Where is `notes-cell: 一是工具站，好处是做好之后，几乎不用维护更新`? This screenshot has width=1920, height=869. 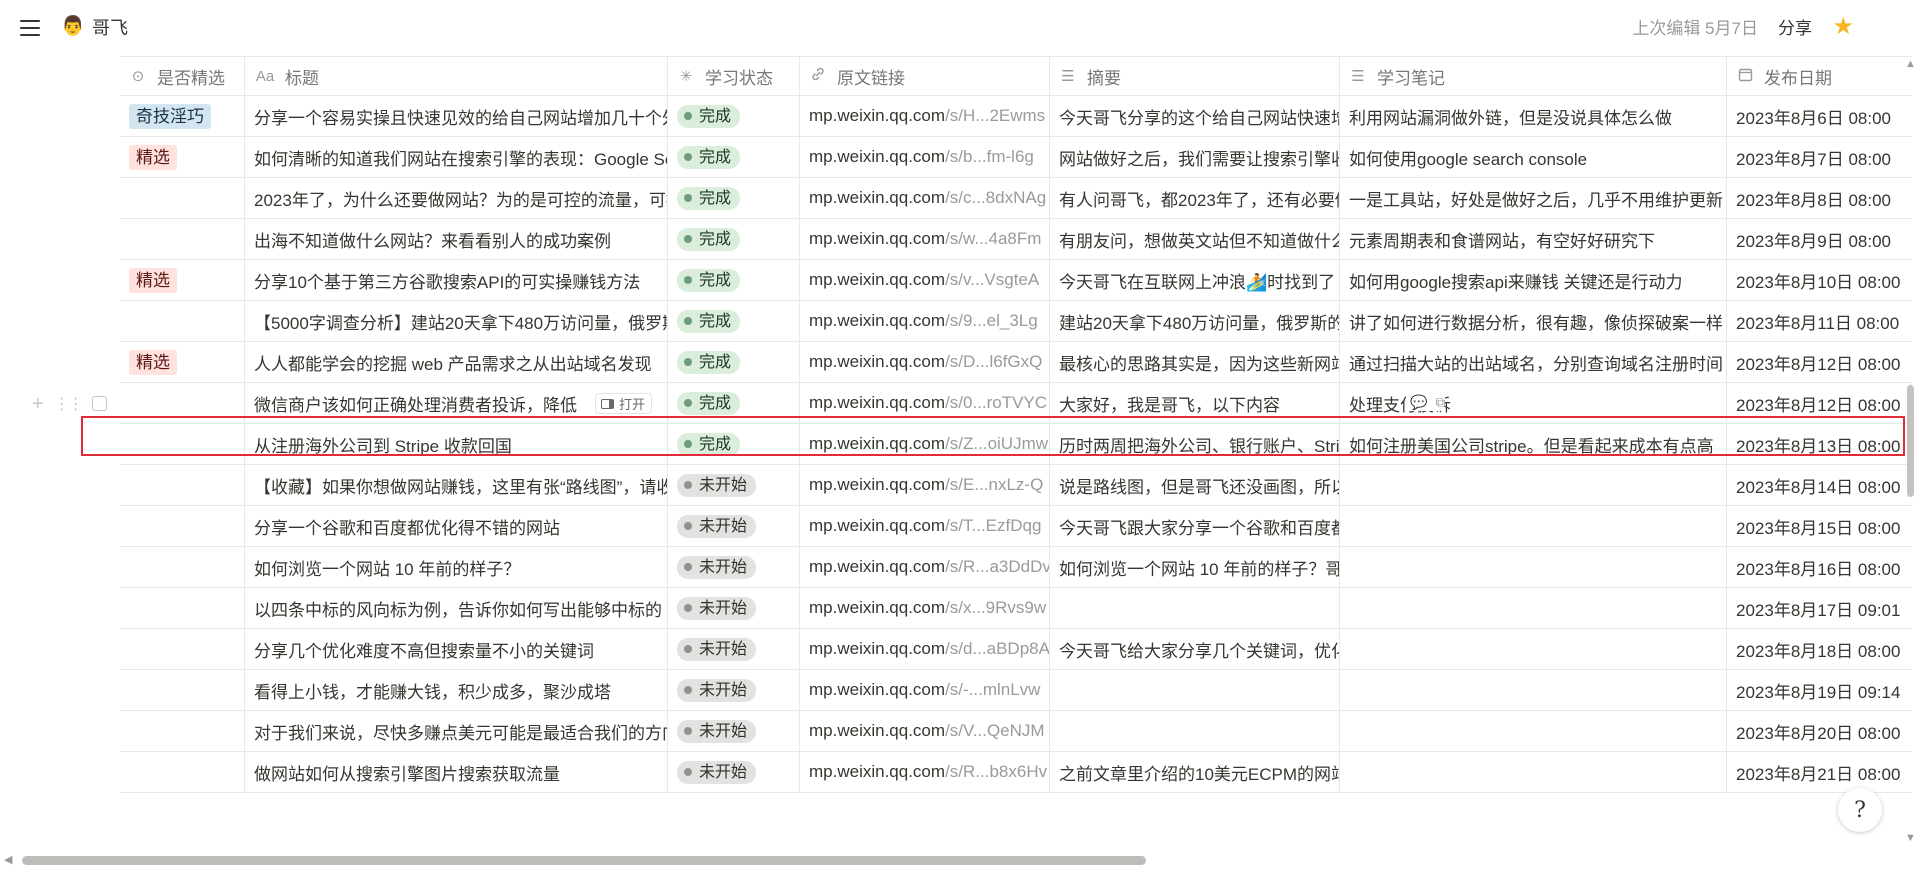
notes-cell: 一是工具站，好处是做好之后，几乎不用维护更新 is located at coordinates (1533, 198).